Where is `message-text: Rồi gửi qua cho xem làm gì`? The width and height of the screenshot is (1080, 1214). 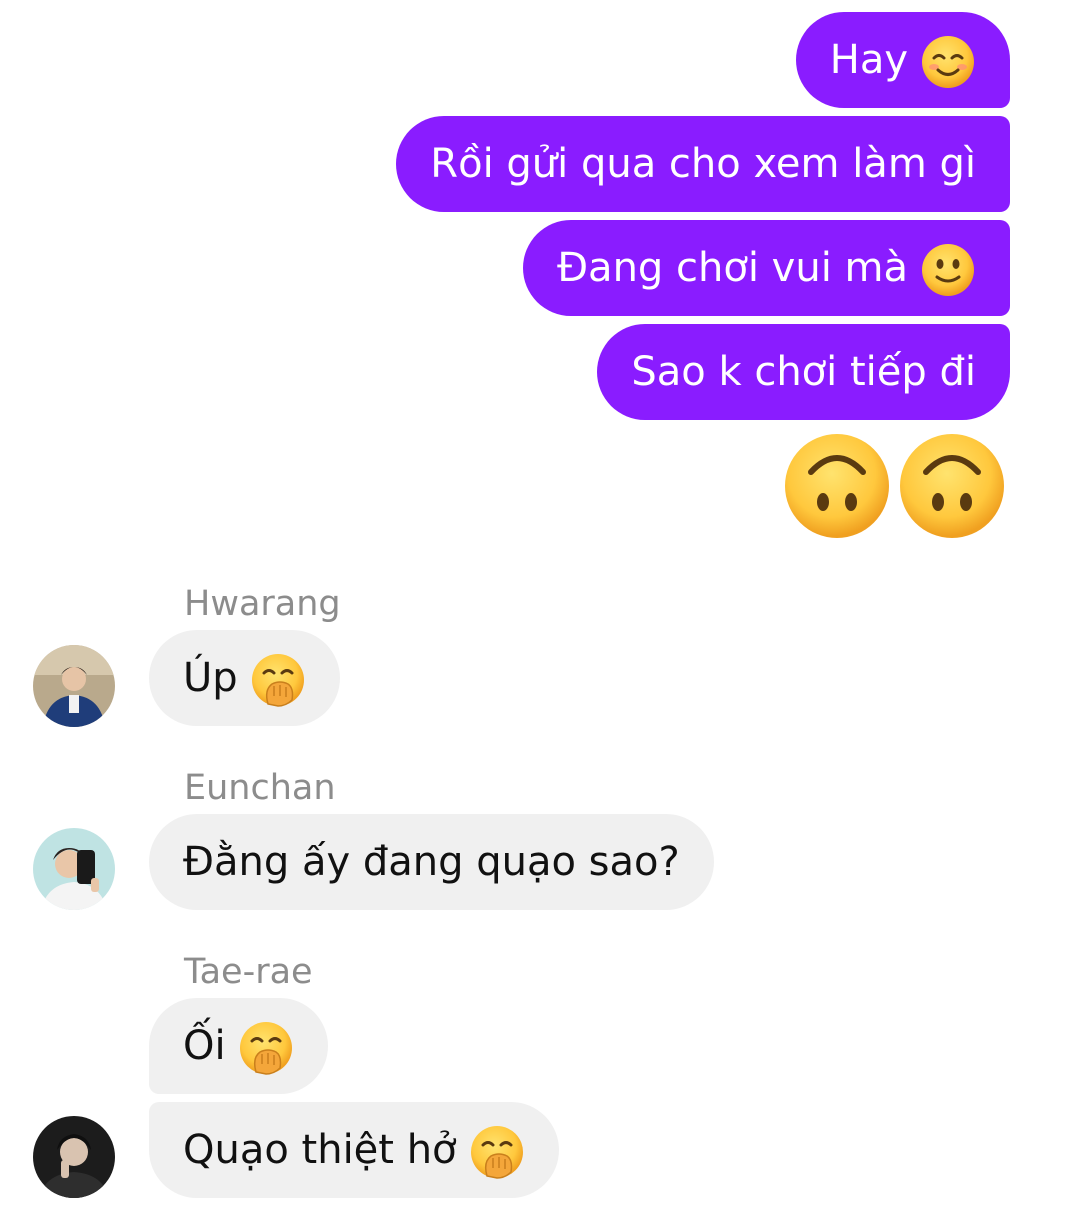
message-text: Rồi gửi qua cho xem làm gì is located at coordinates (703, 164).